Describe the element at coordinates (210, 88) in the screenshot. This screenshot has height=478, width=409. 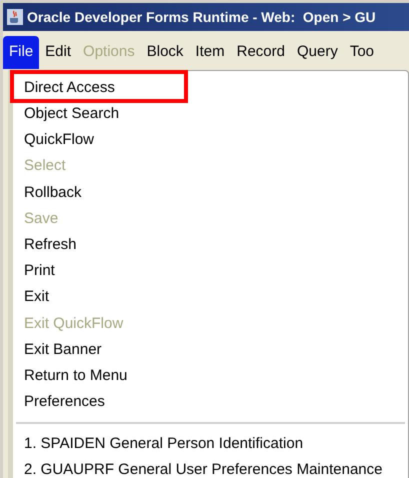
I see `menu-item: Direct Access` at that location.